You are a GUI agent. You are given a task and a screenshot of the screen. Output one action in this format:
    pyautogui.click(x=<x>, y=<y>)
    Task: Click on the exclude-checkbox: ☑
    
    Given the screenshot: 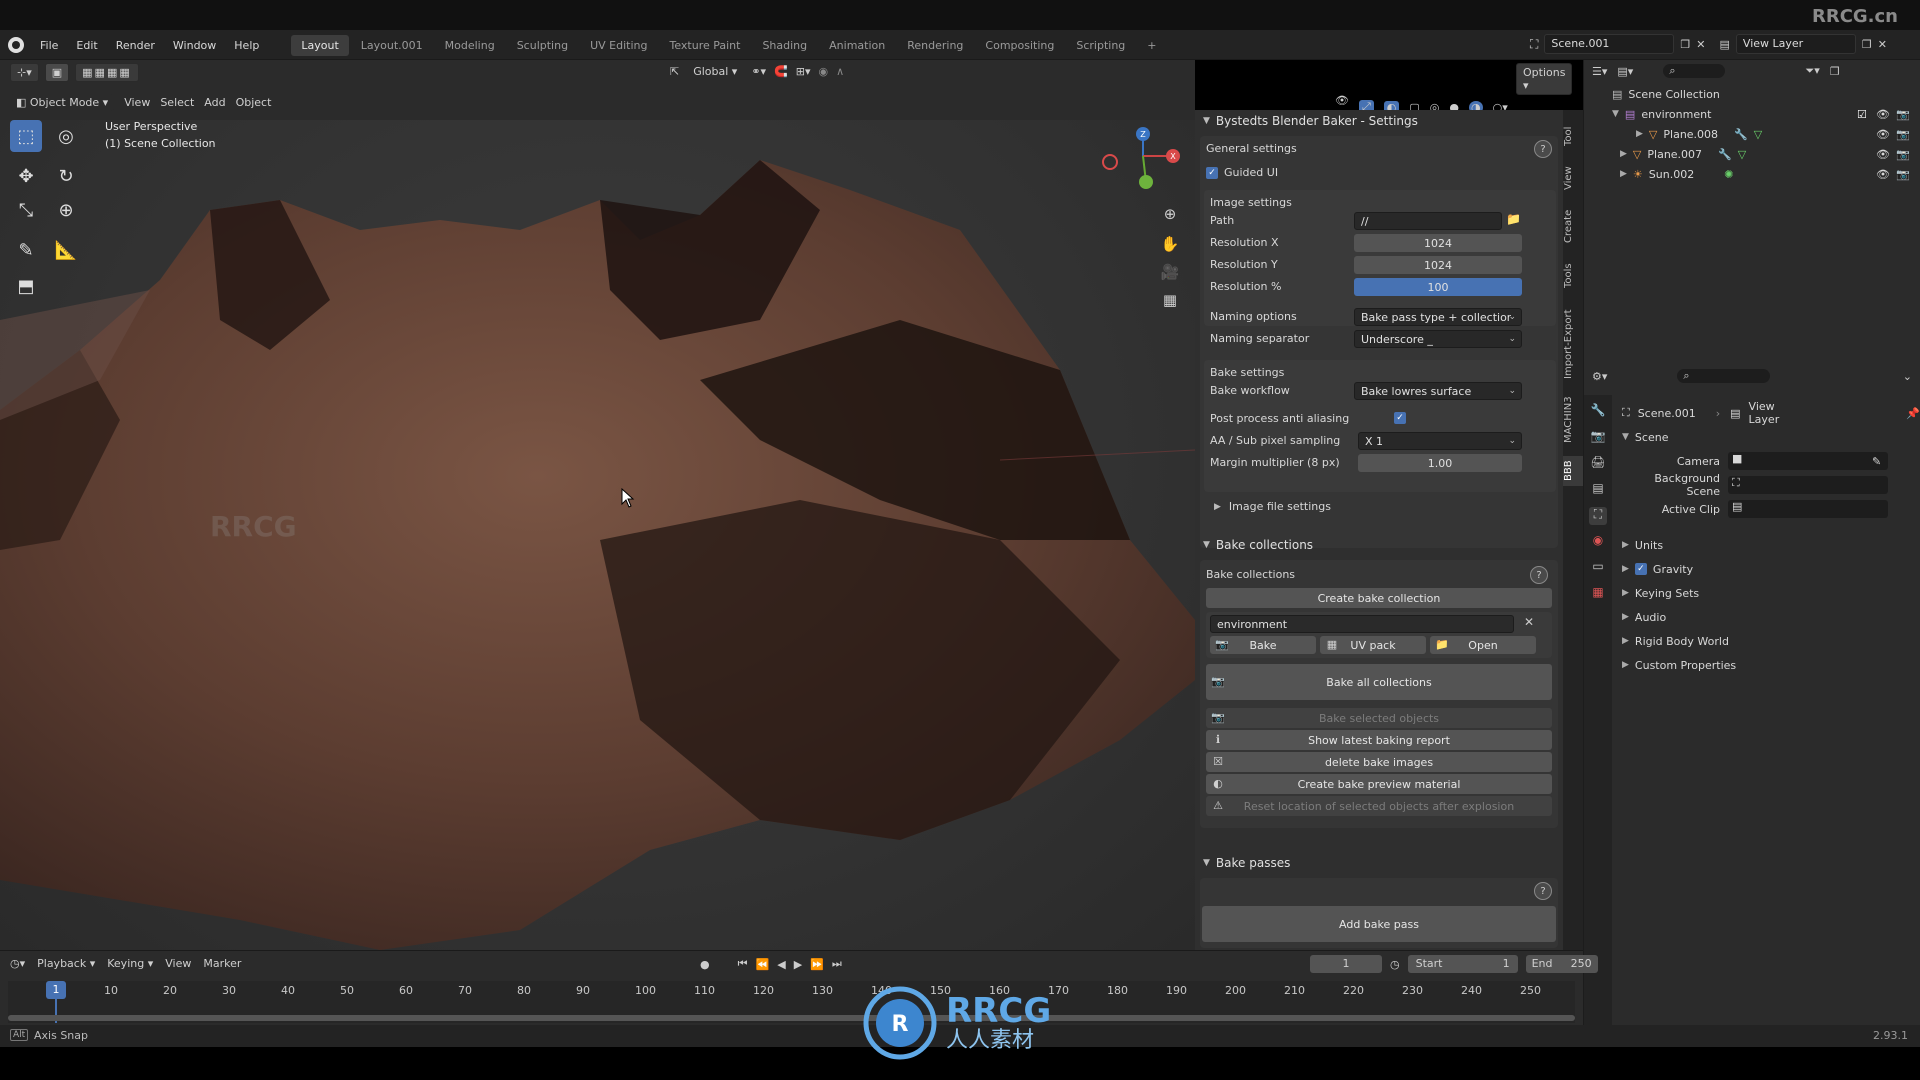 What is the action you would take?
    pyautogui.click(x=1862, y=114)
    